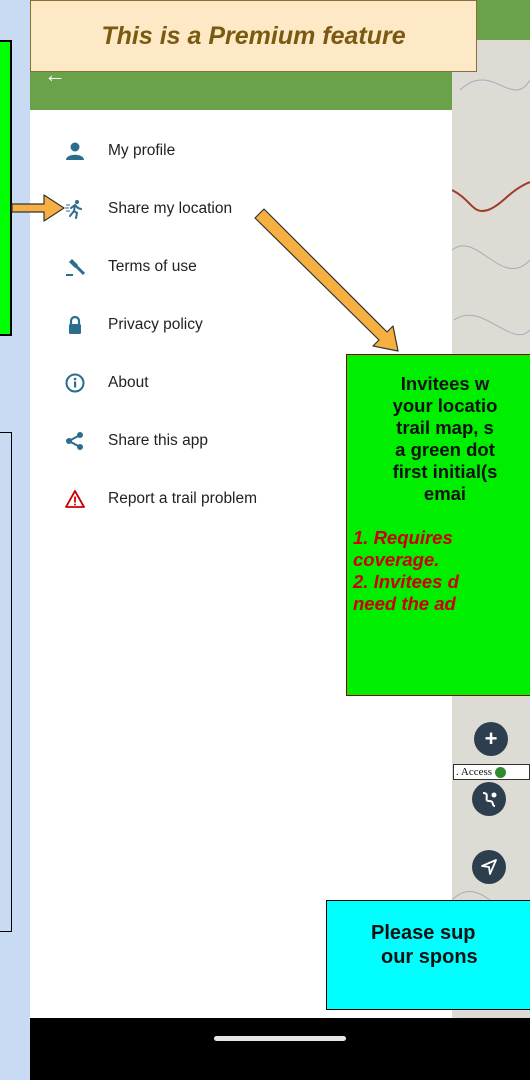 Image resolution: width=530 pixels, height=1080 pixels. Describe the element at coordinates (38, 208) in the screenshot. I see `arrow-to-share-location` at that location.